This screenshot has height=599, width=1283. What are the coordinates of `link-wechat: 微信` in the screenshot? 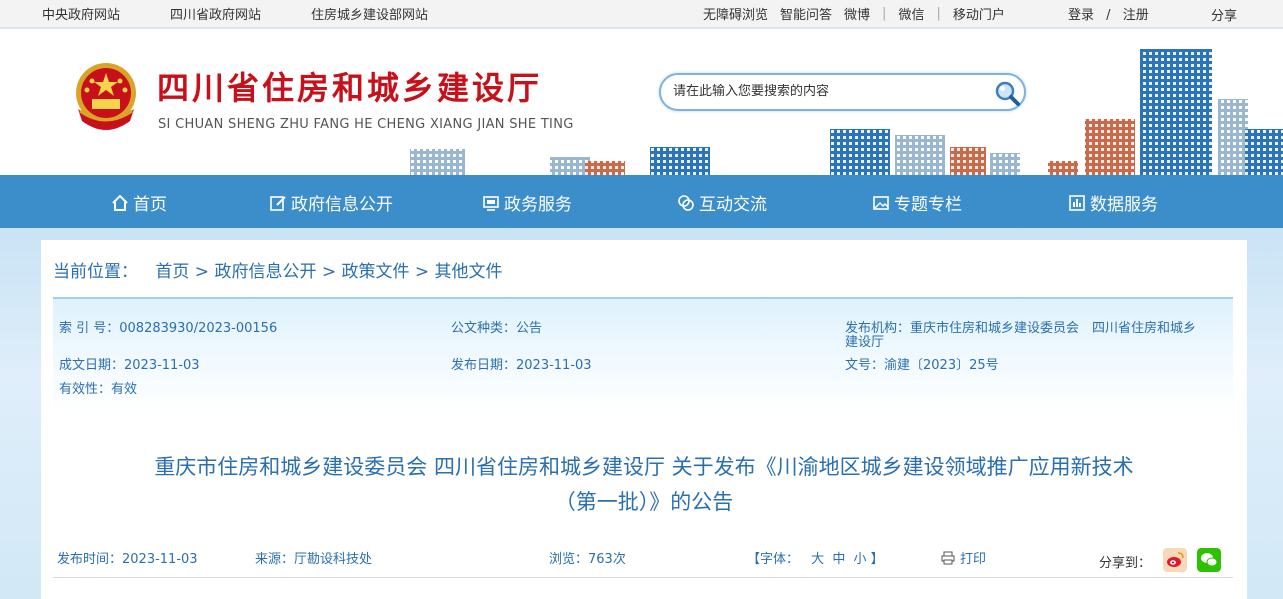 It's located at (911, 13).